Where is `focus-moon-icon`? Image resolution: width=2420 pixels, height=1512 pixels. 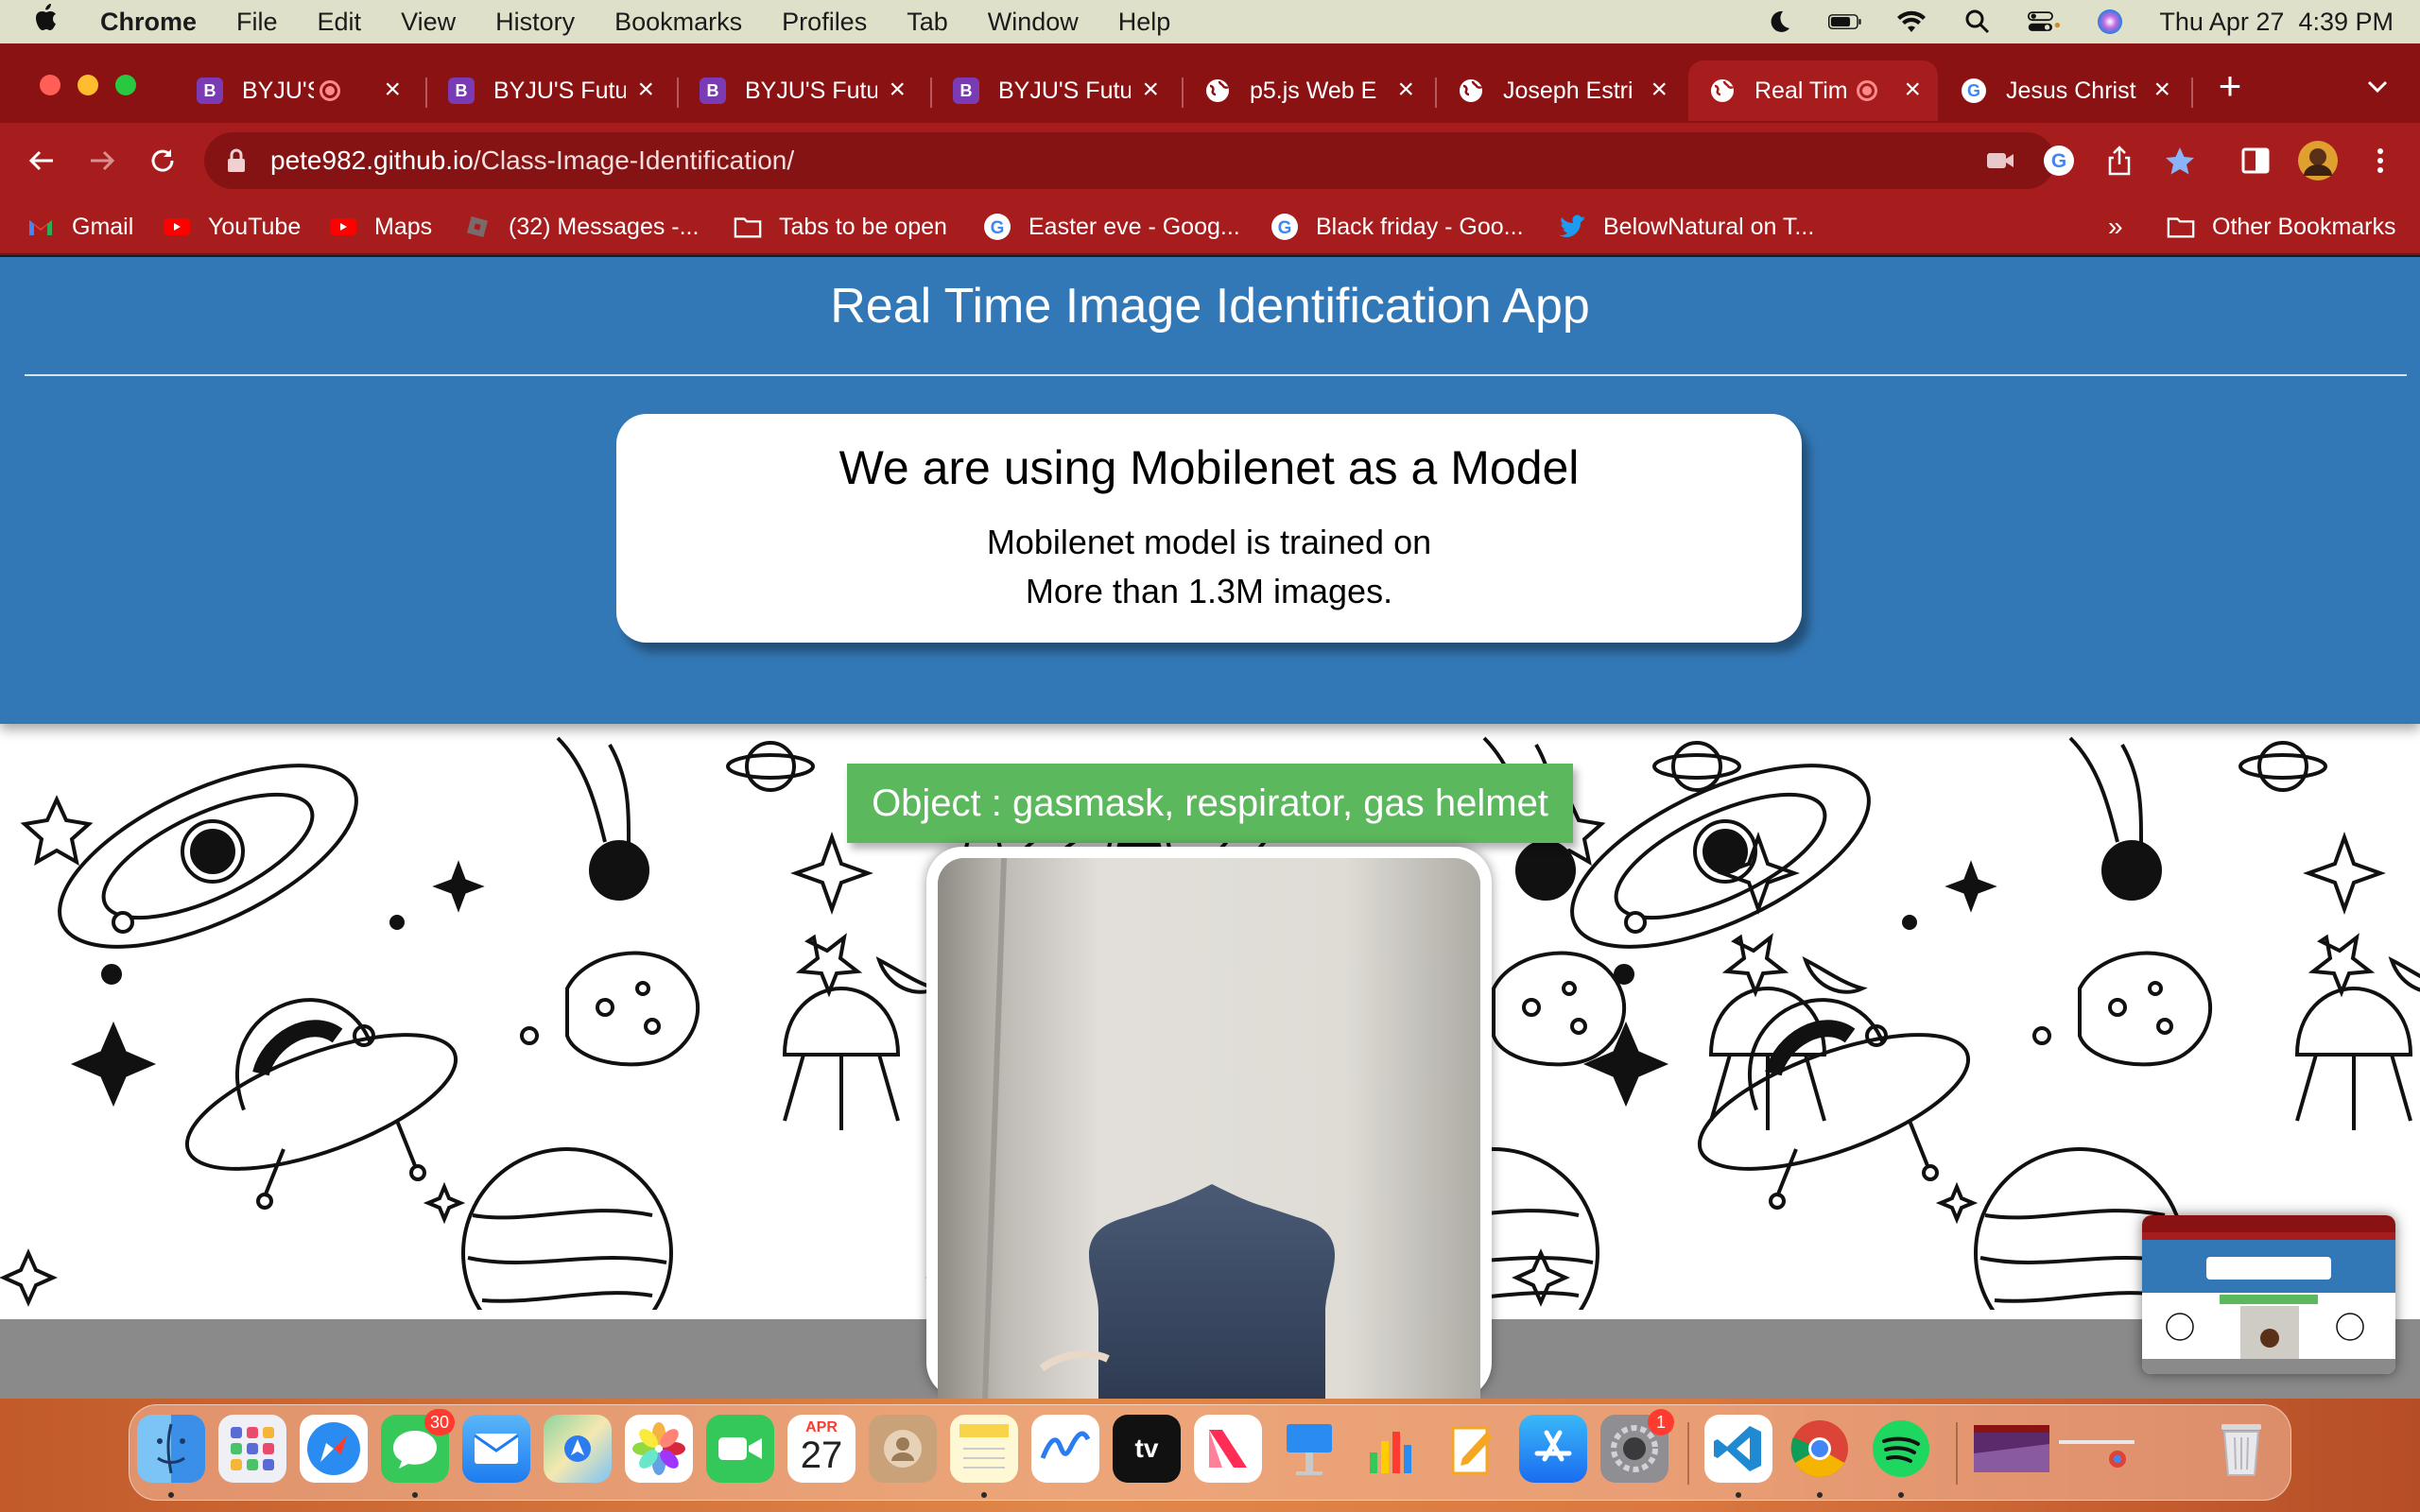
focus-moon-icon is located at coordinates (1779, 22).